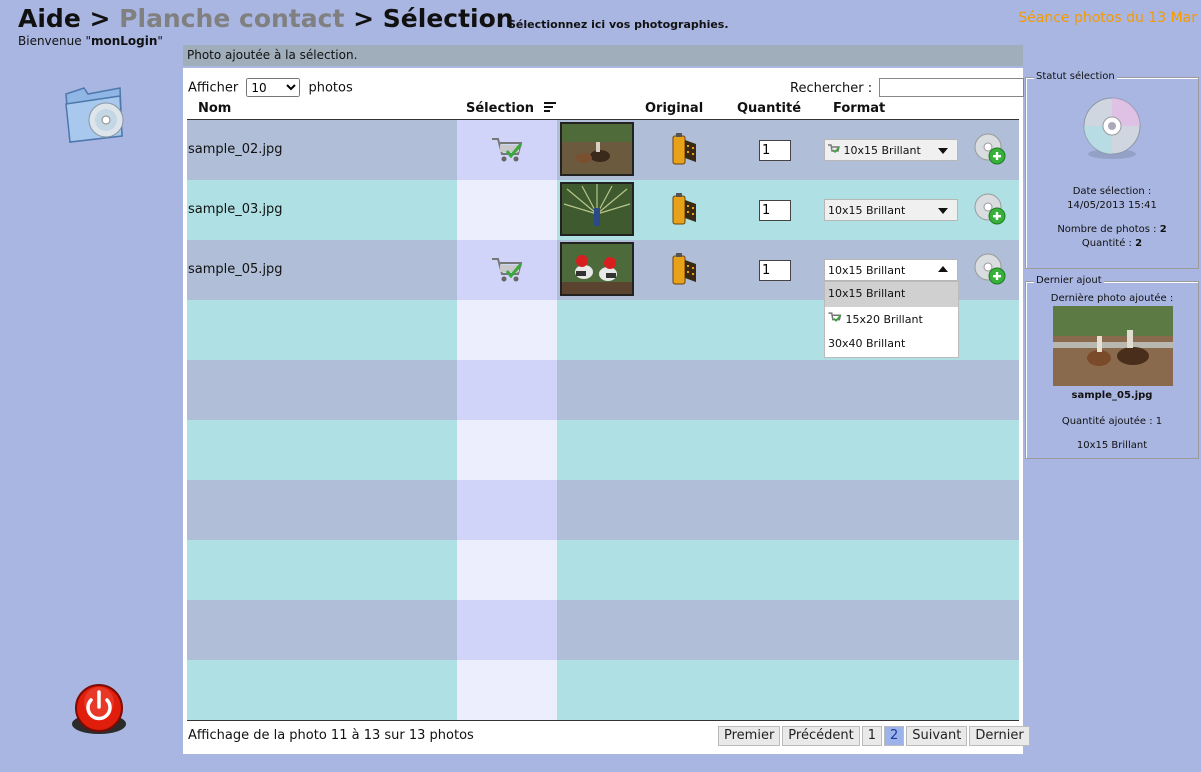  I want to click on format-option: 15x20 Brillant, so click(891, 319).